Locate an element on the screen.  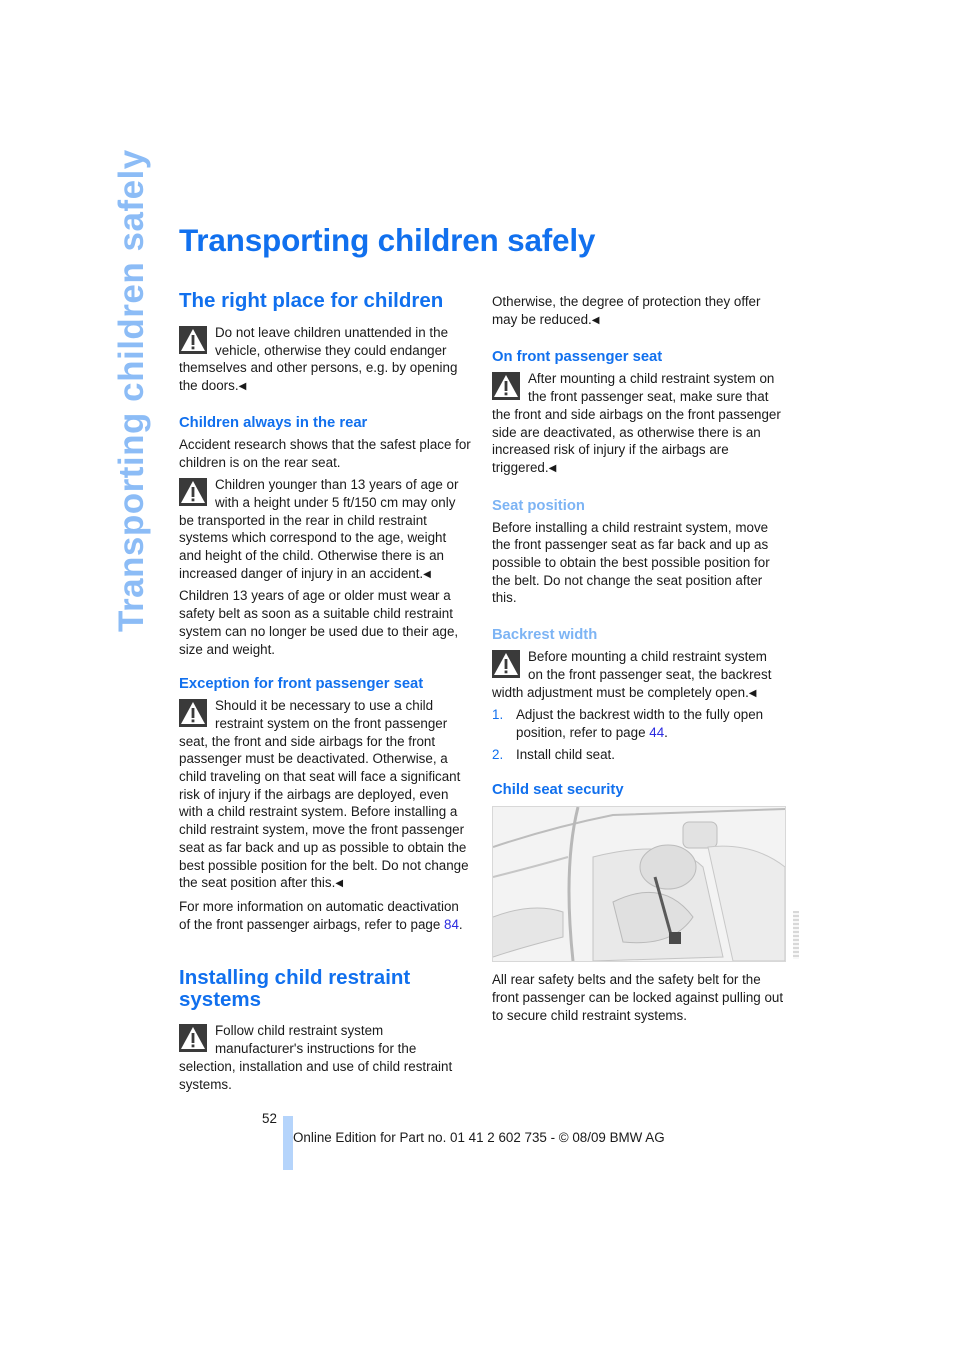
step-number: 1. is located at coordinates (498, 715).